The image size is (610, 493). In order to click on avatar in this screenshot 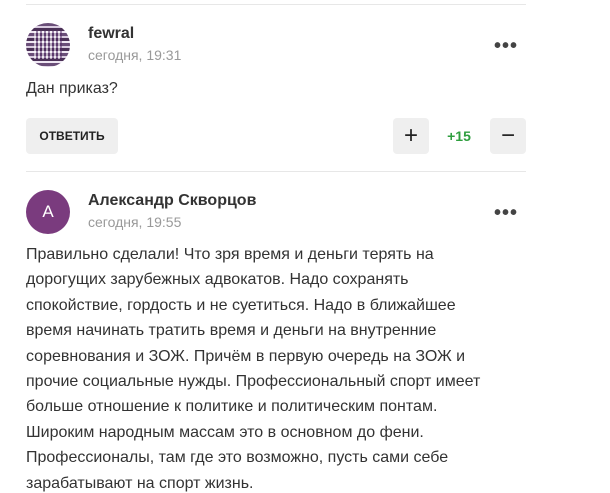, I will do `click(48, 45)`.